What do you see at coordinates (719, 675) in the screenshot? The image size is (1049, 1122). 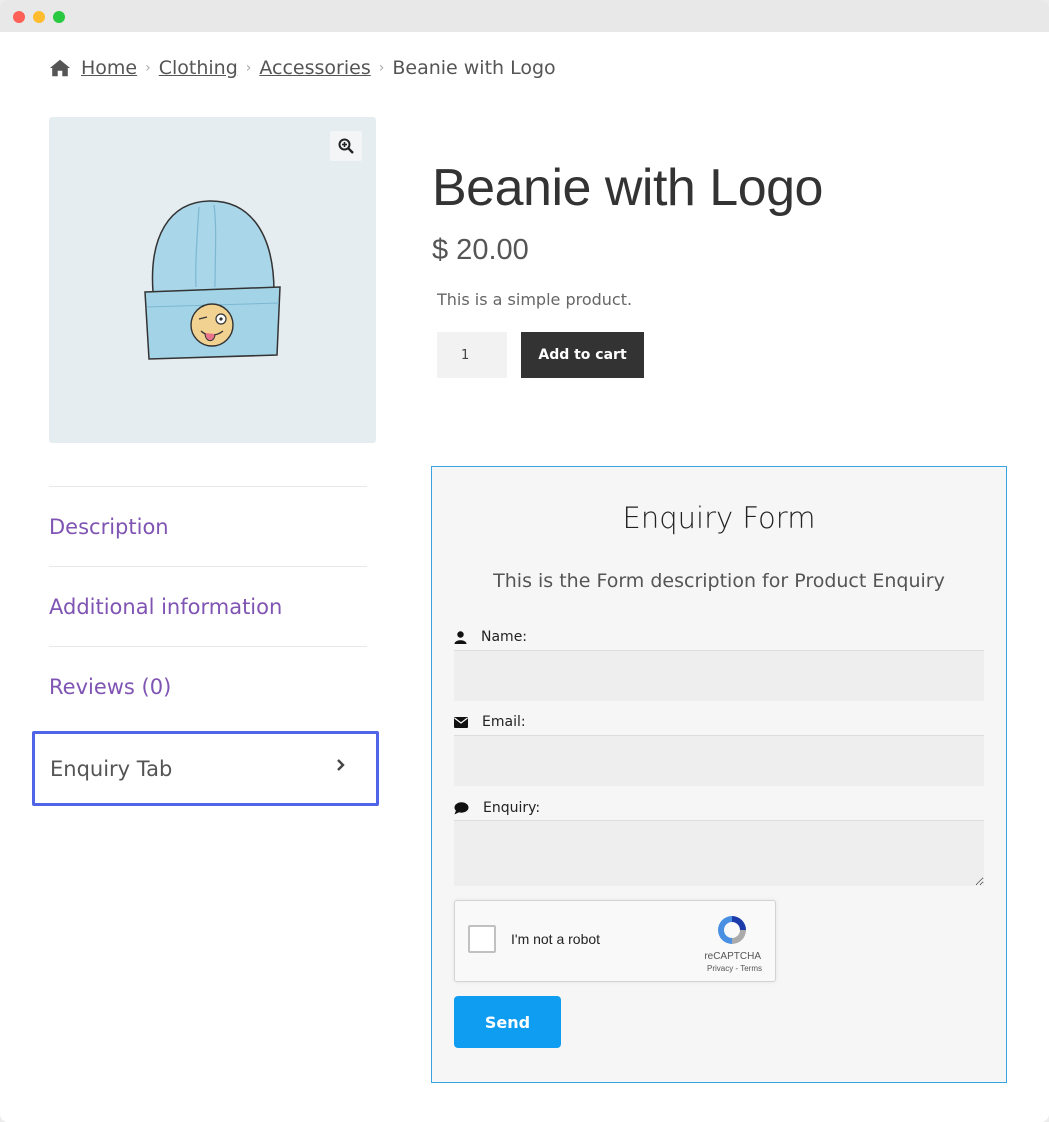 I see `name-field` at bounding box center [719, 675].